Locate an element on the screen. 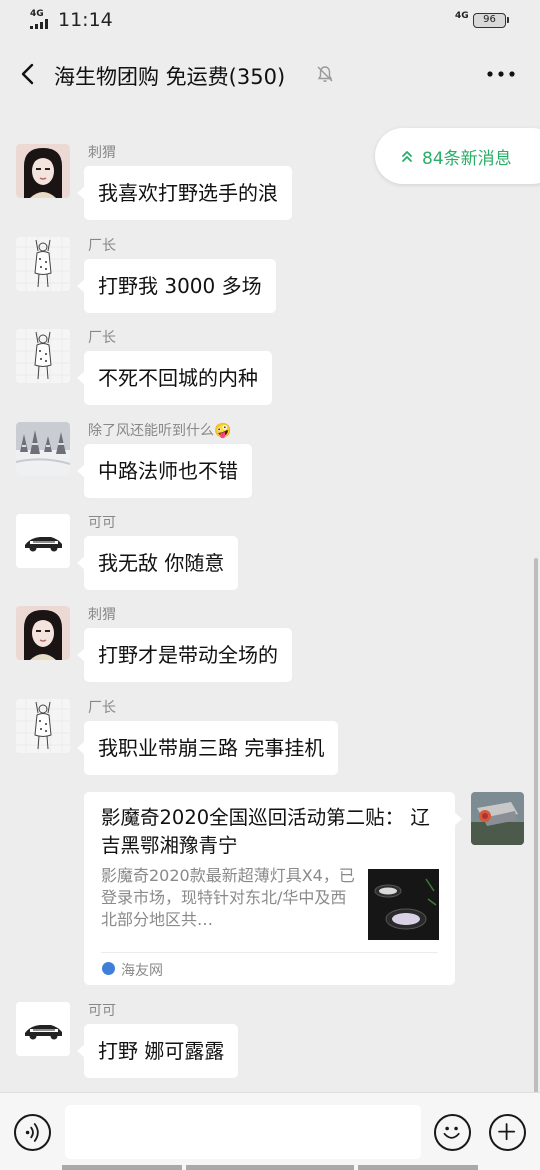 The height and width of the screenshot is (1170, 540). link-card-source: 海友网 is located at coordinates (142, 971).